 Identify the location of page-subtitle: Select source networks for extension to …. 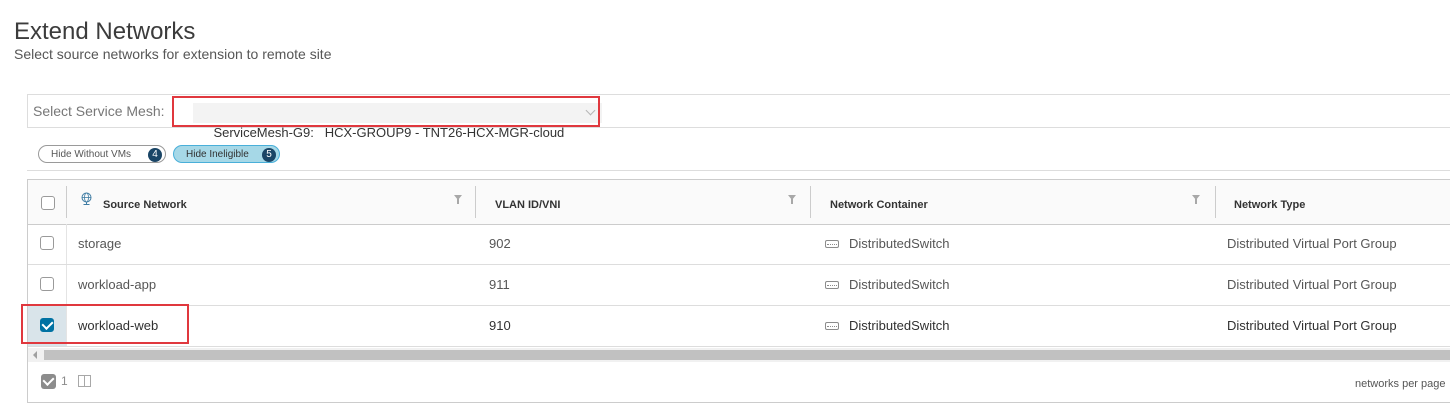
(173, 54).